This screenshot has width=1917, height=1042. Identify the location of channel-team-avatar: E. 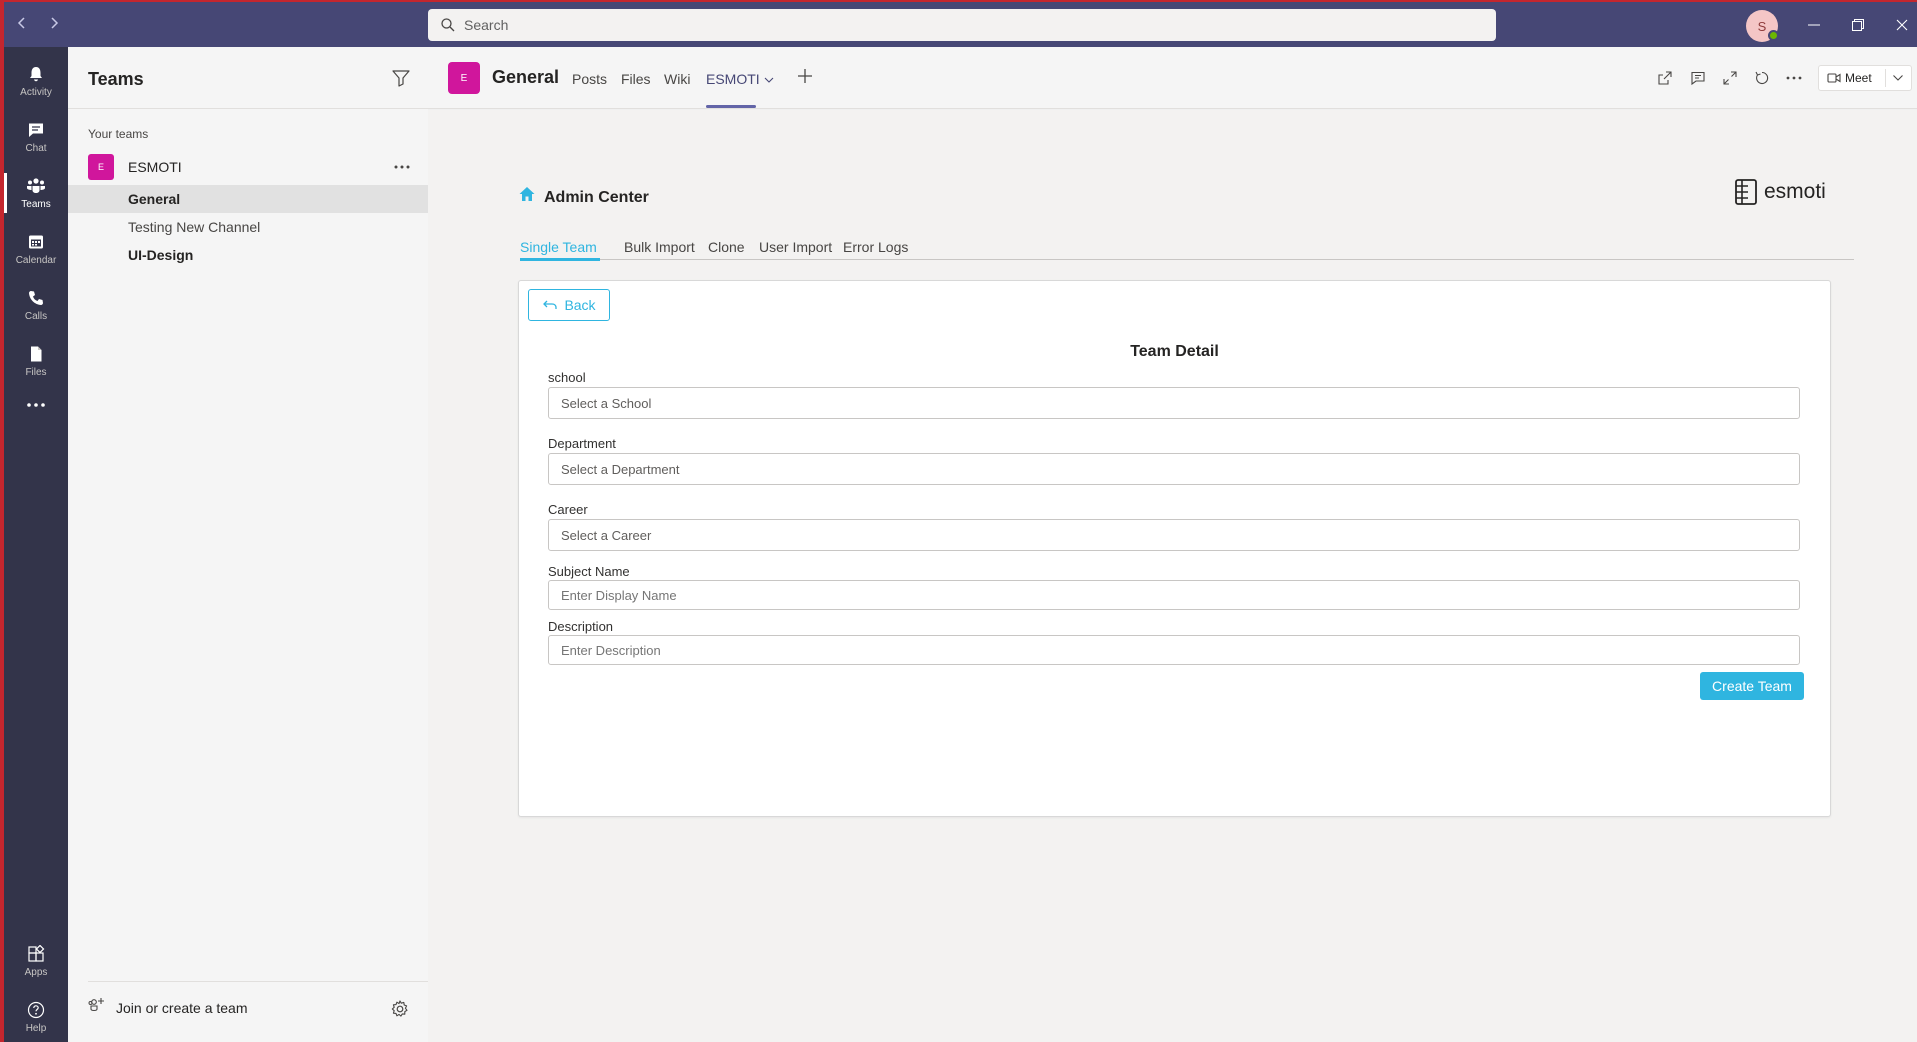
(464, 78).